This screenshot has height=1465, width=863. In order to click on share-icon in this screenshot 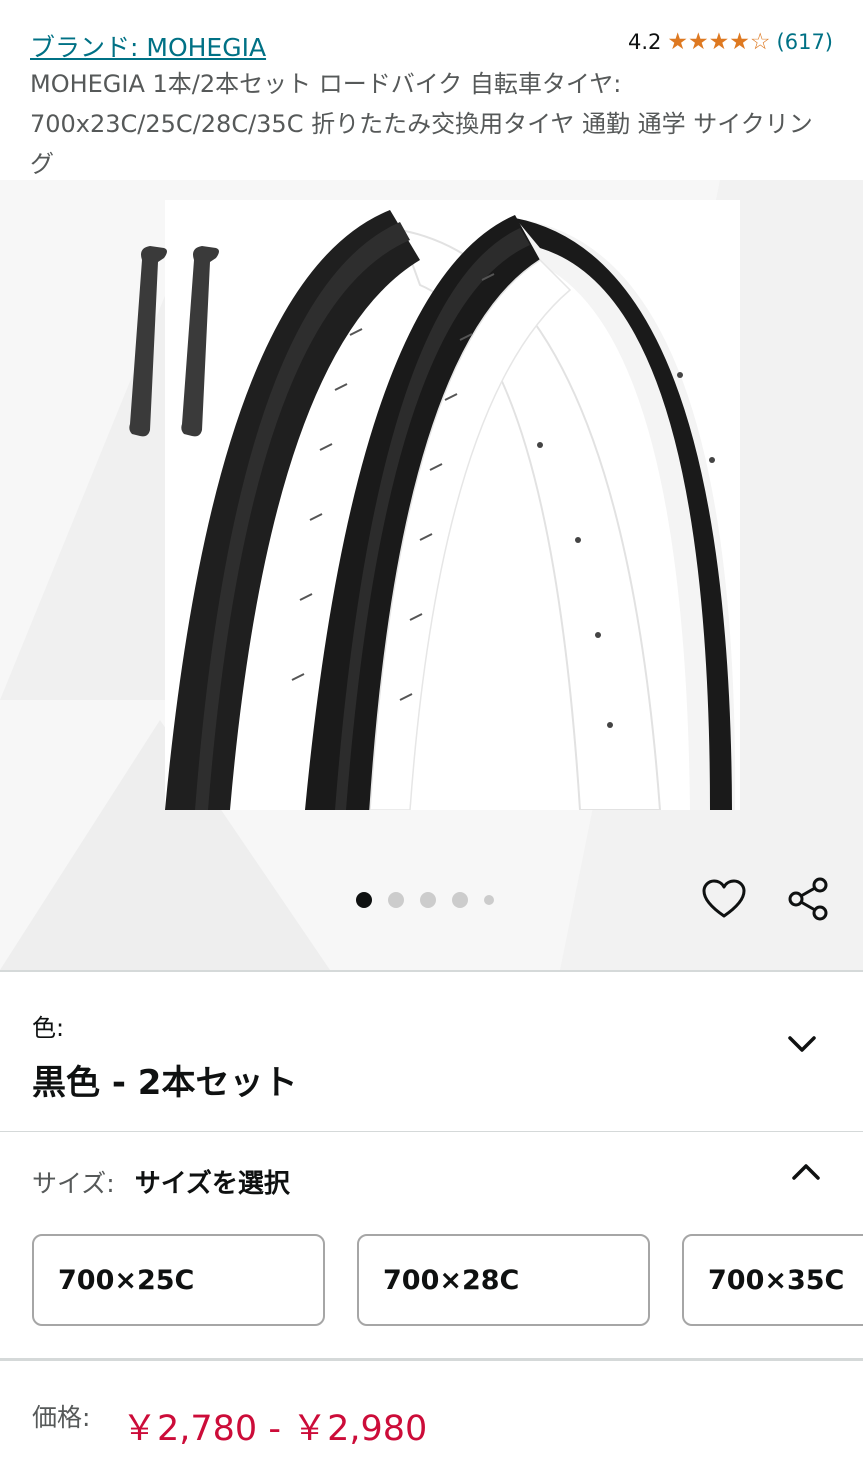, I will do `click(808, 899)`.